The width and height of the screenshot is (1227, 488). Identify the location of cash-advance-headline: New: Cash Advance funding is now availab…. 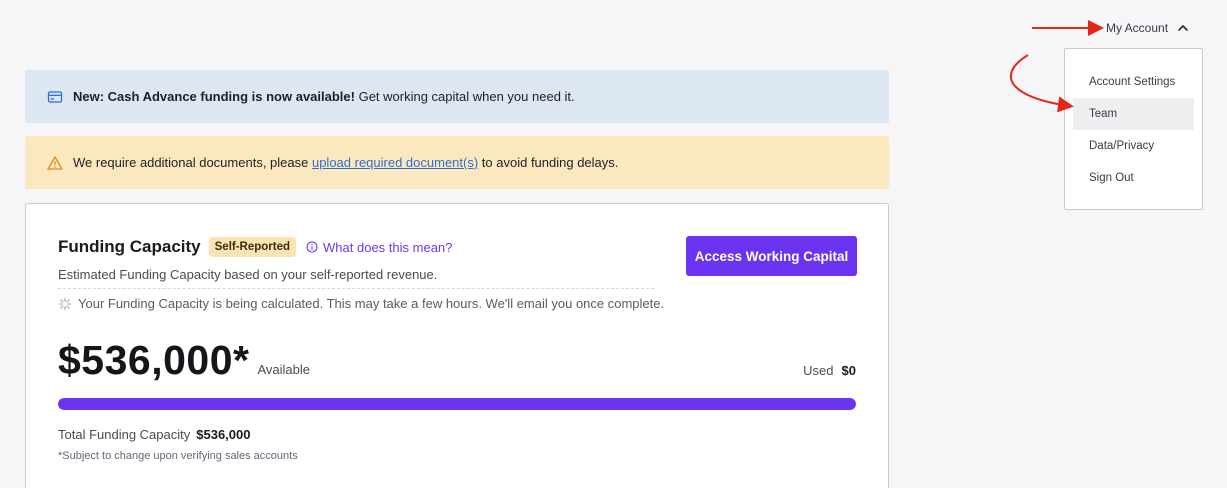
(214, 96).